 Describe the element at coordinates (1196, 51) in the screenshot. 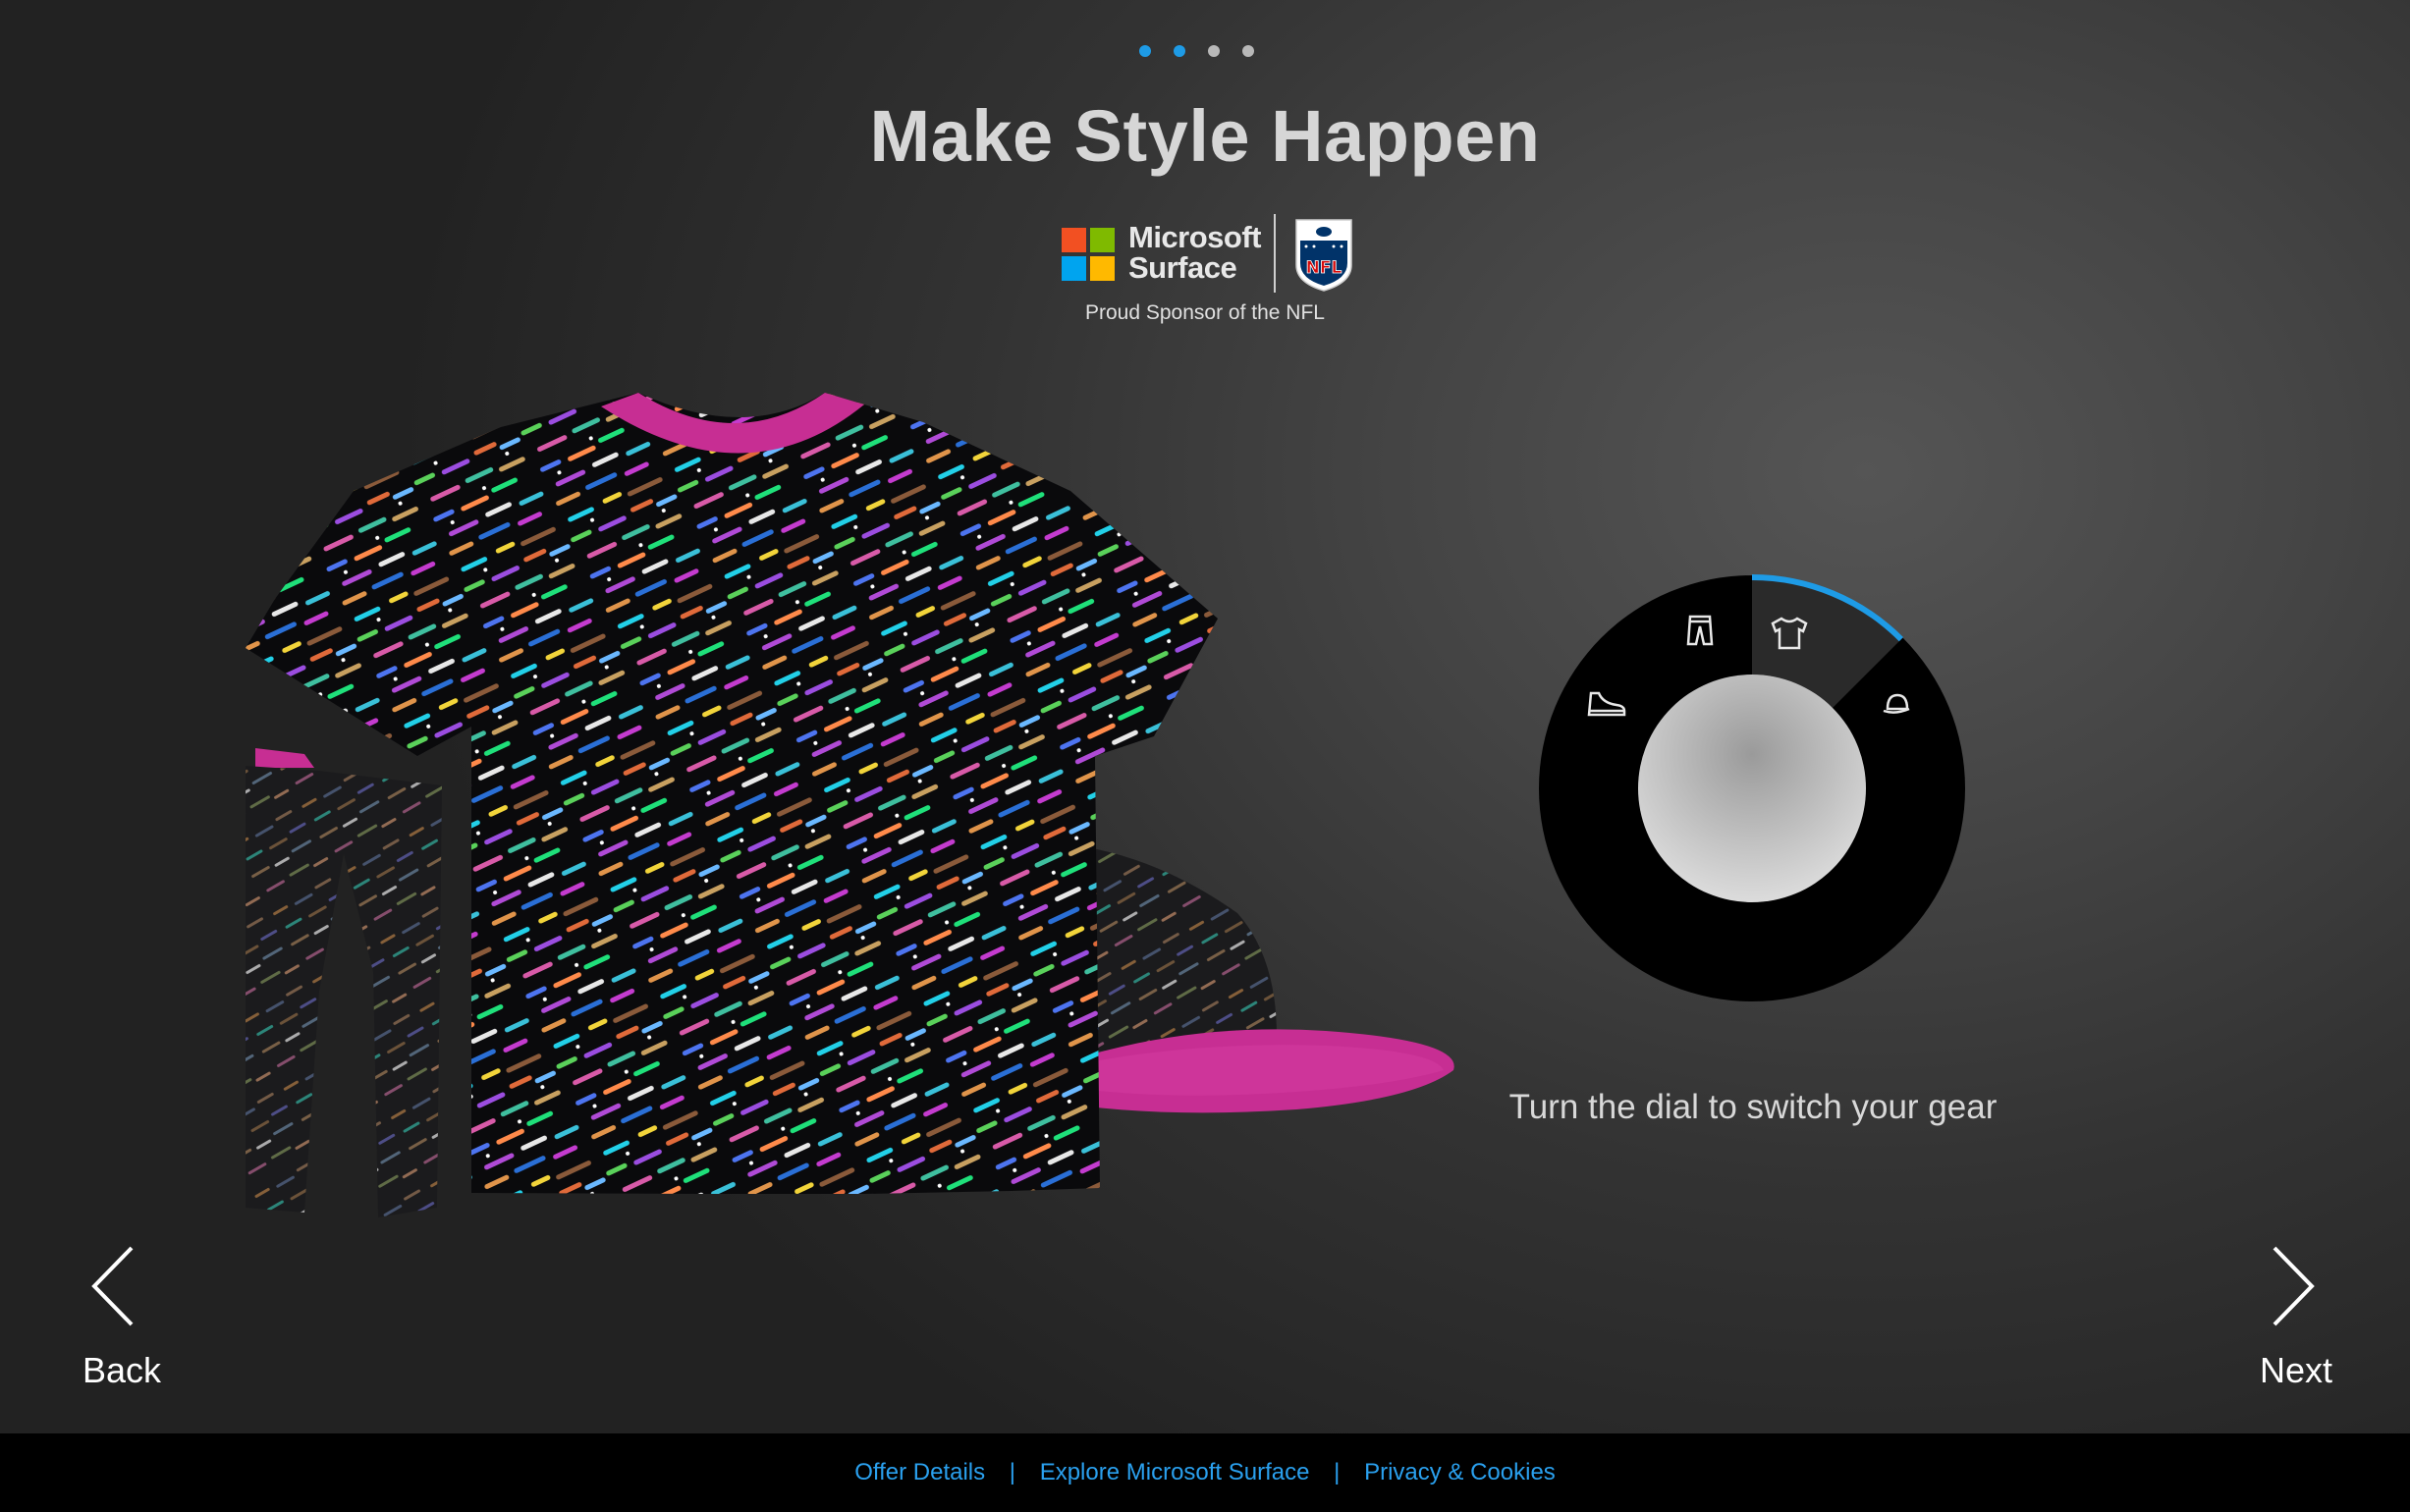

I see `progress-dots` at that location.